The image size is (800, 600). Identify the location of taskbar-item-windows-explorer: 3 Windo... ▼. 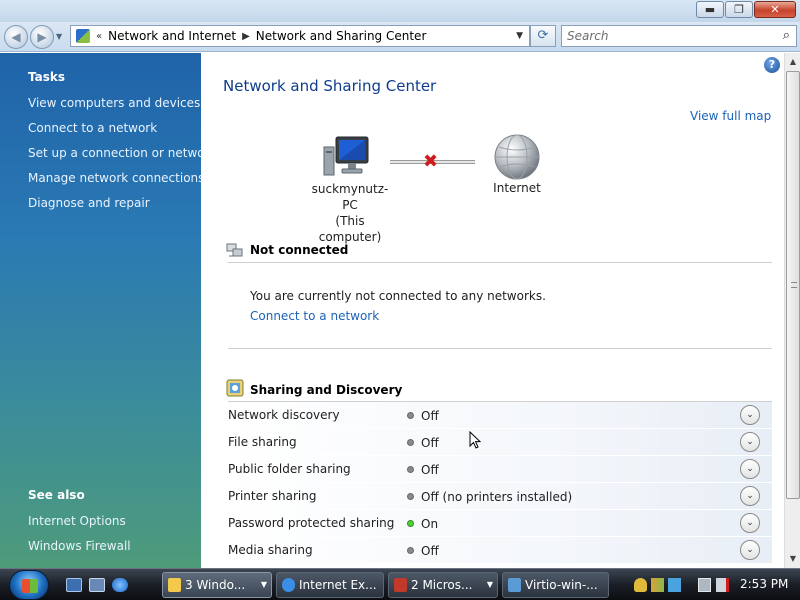
(217, 585).